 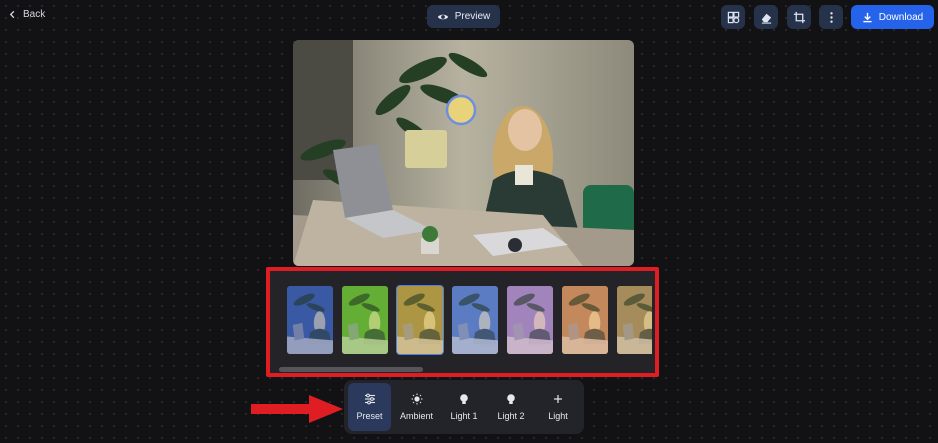 I want to click on download-button: Download, so click(x=892, y=17).